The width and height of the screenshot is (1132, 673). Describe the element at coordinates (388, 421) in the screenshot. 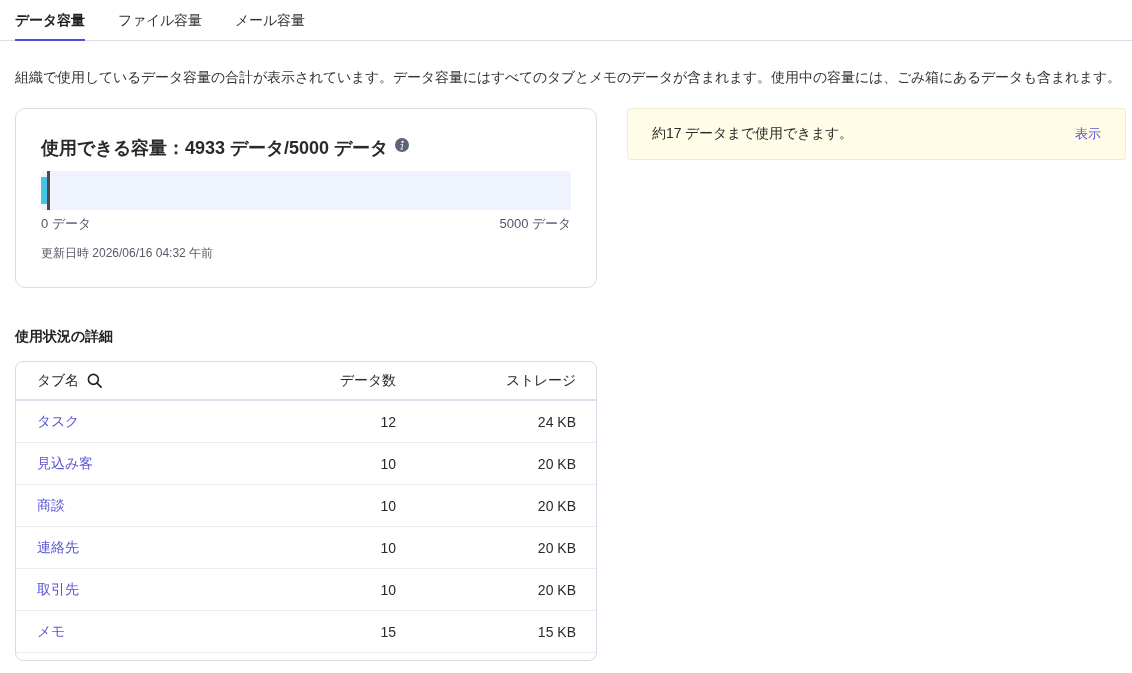

I see `table-cell: 12` at that location.